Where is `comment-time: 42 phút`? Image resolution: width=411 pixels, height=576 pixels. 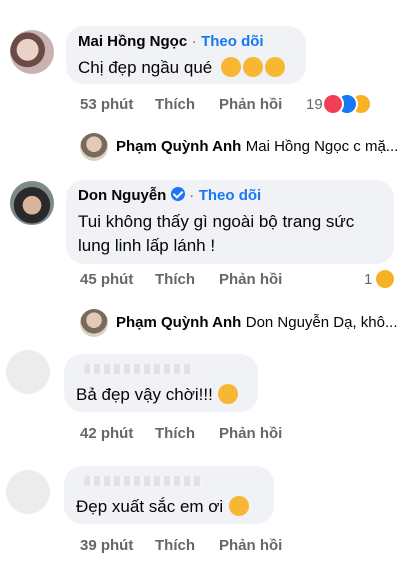 comment-time: 42 phút is located at coordinates (107, 433).